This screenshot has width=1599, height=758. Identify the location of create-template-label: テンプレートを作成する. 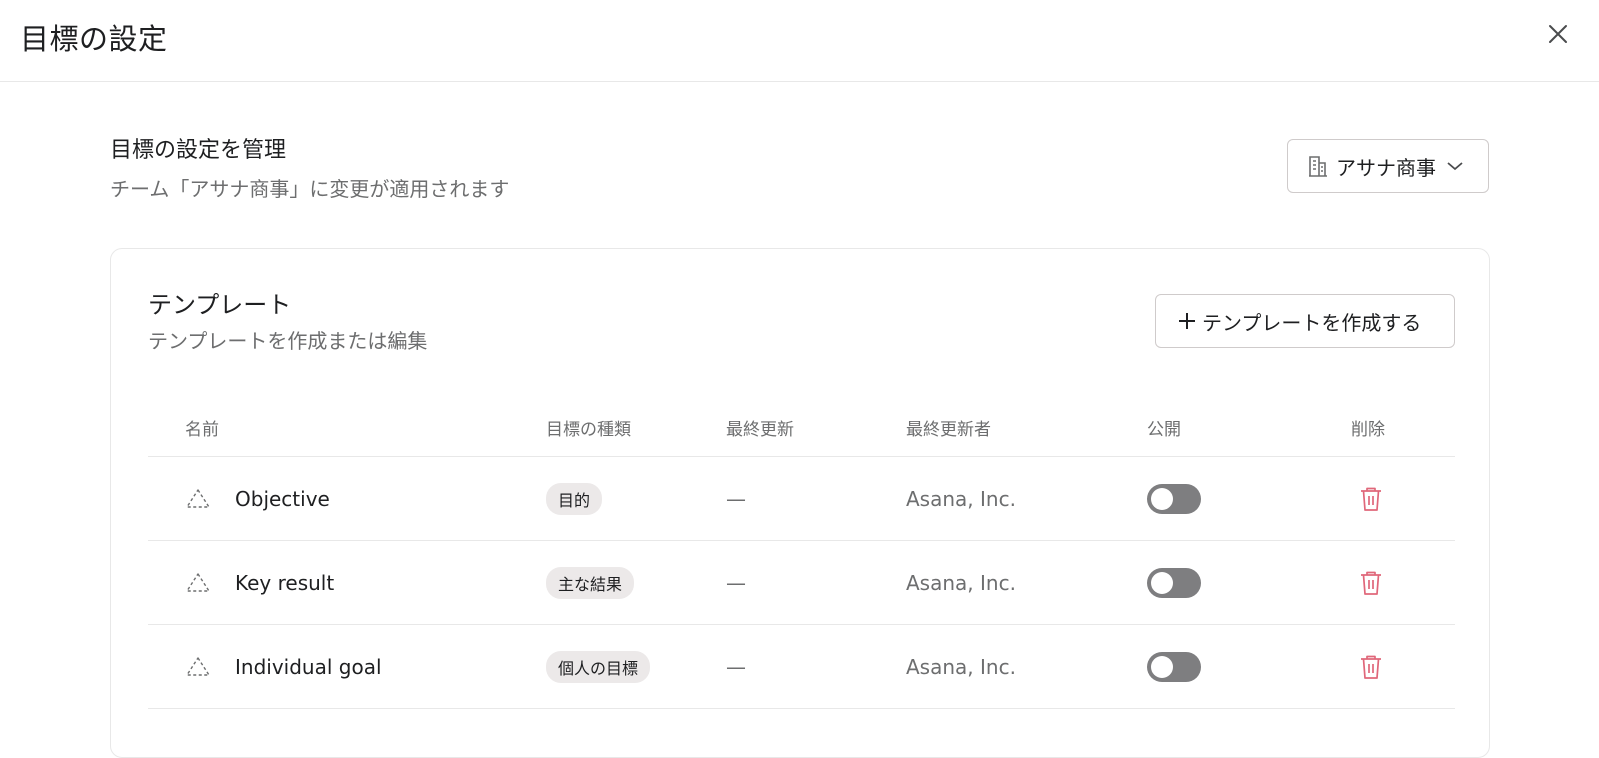
(1312, 322).